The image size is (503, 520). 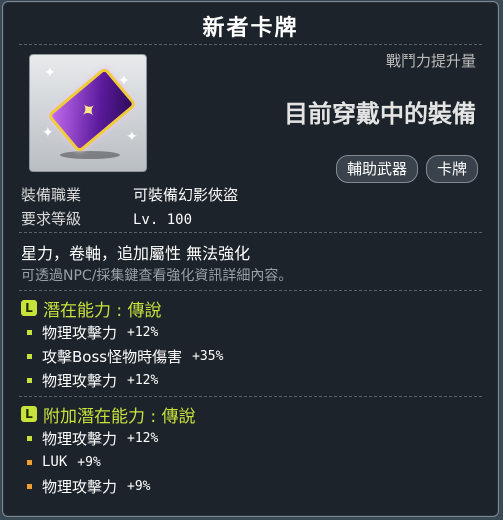 I want to click on additional-line: 物理攻擊力 +12%, so click(x=111, y=438).